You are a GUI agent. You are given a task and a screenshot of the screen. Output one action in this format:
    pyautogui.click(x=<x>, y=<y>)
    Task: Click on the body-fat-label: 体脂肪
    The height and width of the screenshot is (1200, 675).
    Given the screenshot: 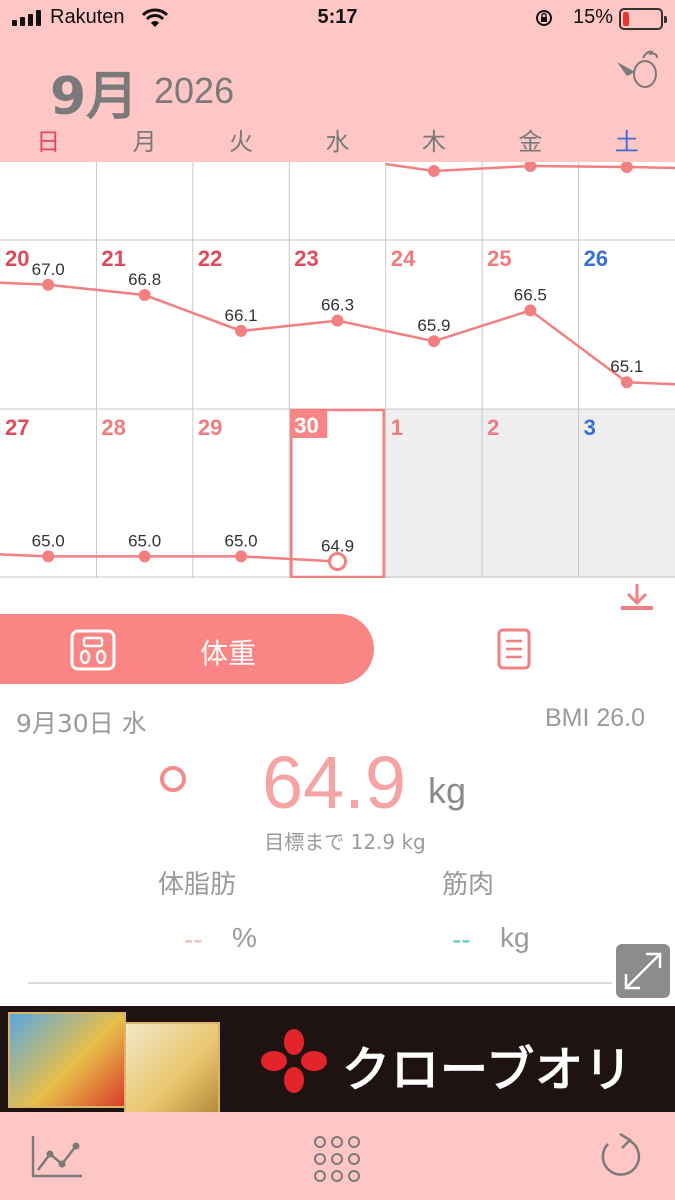 What is the action you would take?
    pyautogui.click(x=197, y=885)
    